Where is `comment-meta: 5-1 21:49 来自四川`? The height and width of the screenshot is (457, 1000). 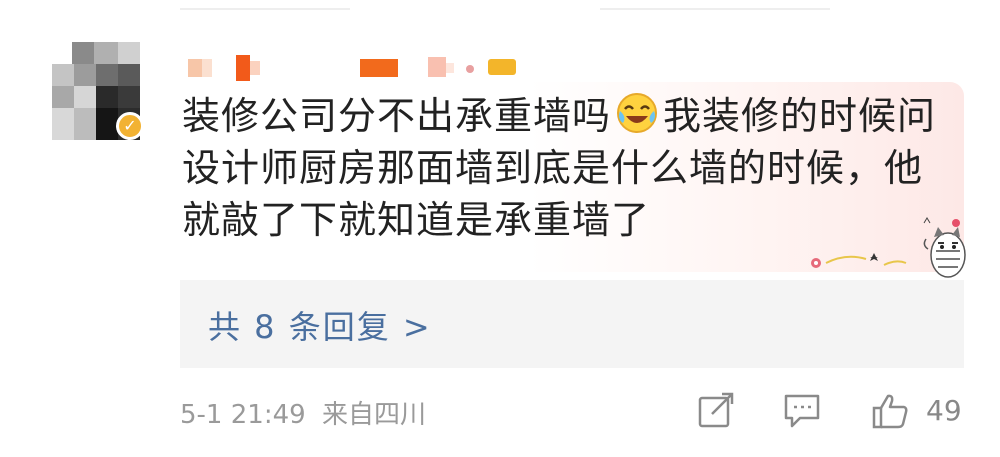
comment-meta: 5-1 21:49 来自四川 is located at coordinates (303, 412).